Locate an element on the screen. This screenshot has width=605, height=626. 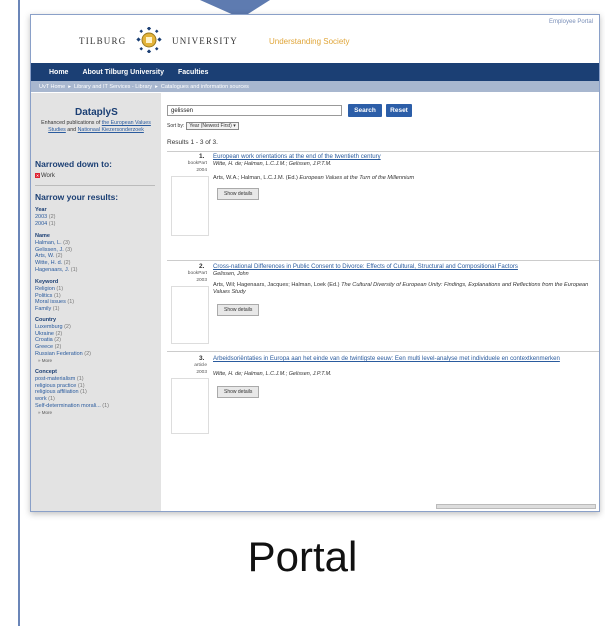
logo-text-university: UNIVERSITY is located at coordinates (205, 41).